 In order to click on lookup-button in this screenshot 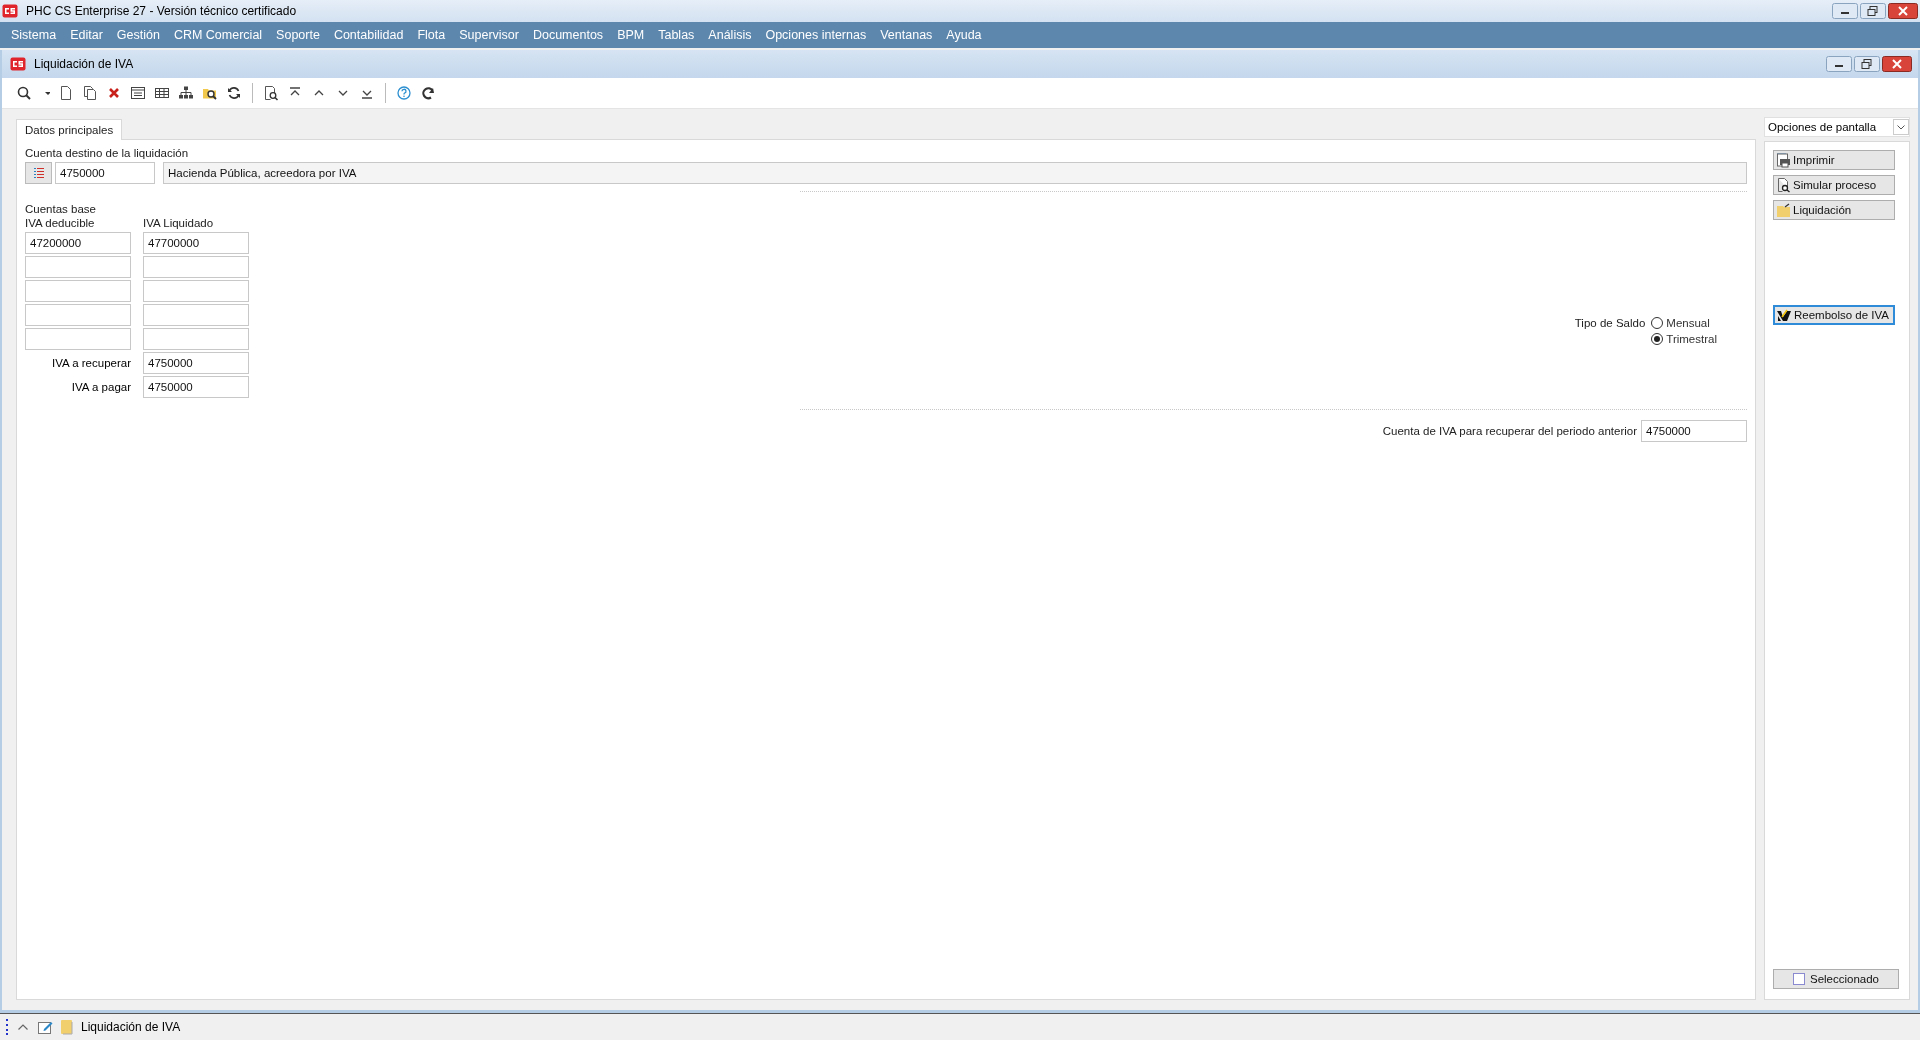, I will do `click(38, 173)`.